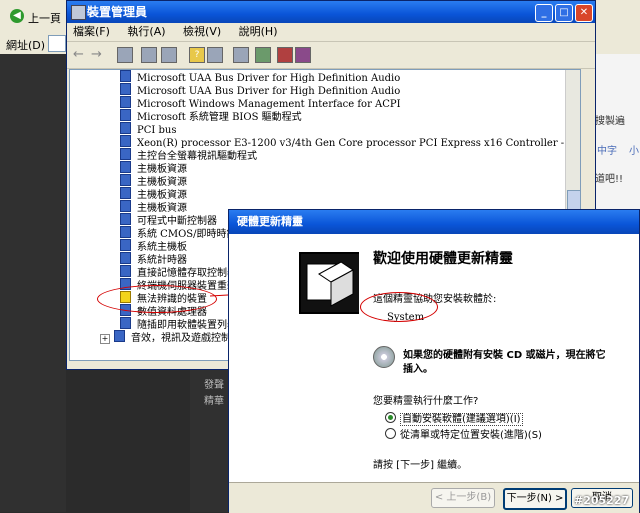 The image size is (640, 513). I want to click on details-icon, so click(215, 55).